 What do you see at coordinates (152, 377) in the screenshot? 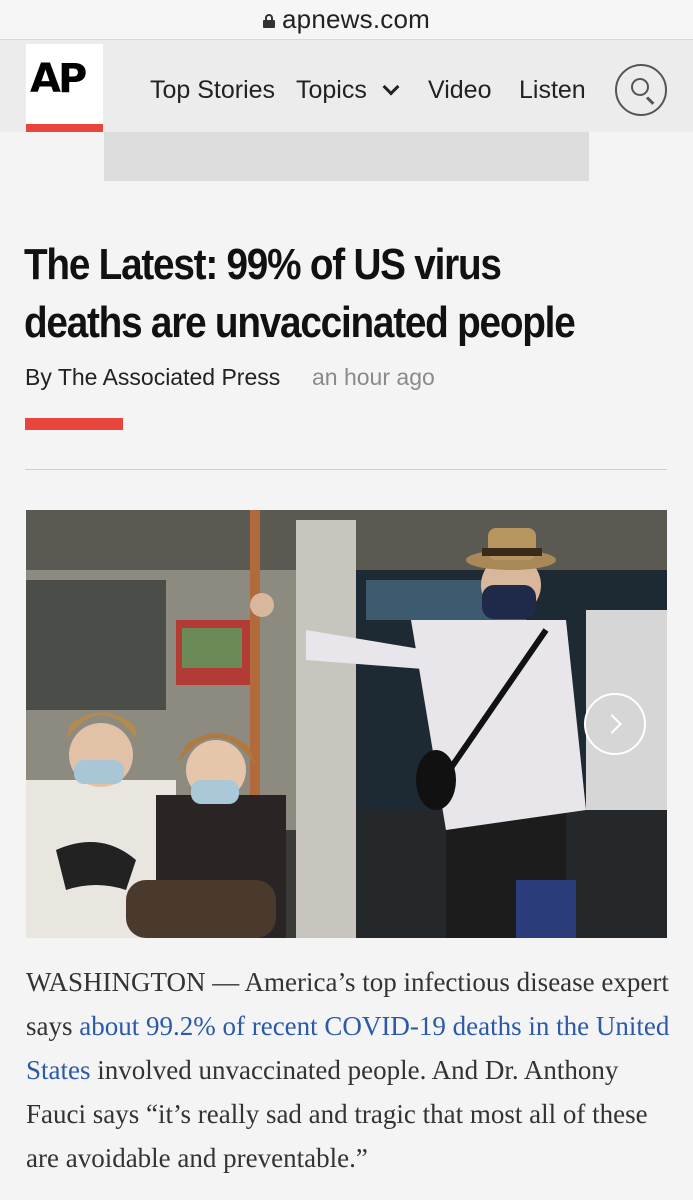
I see `article-byline: By The Associated Press` at bounding box center [152, 377].